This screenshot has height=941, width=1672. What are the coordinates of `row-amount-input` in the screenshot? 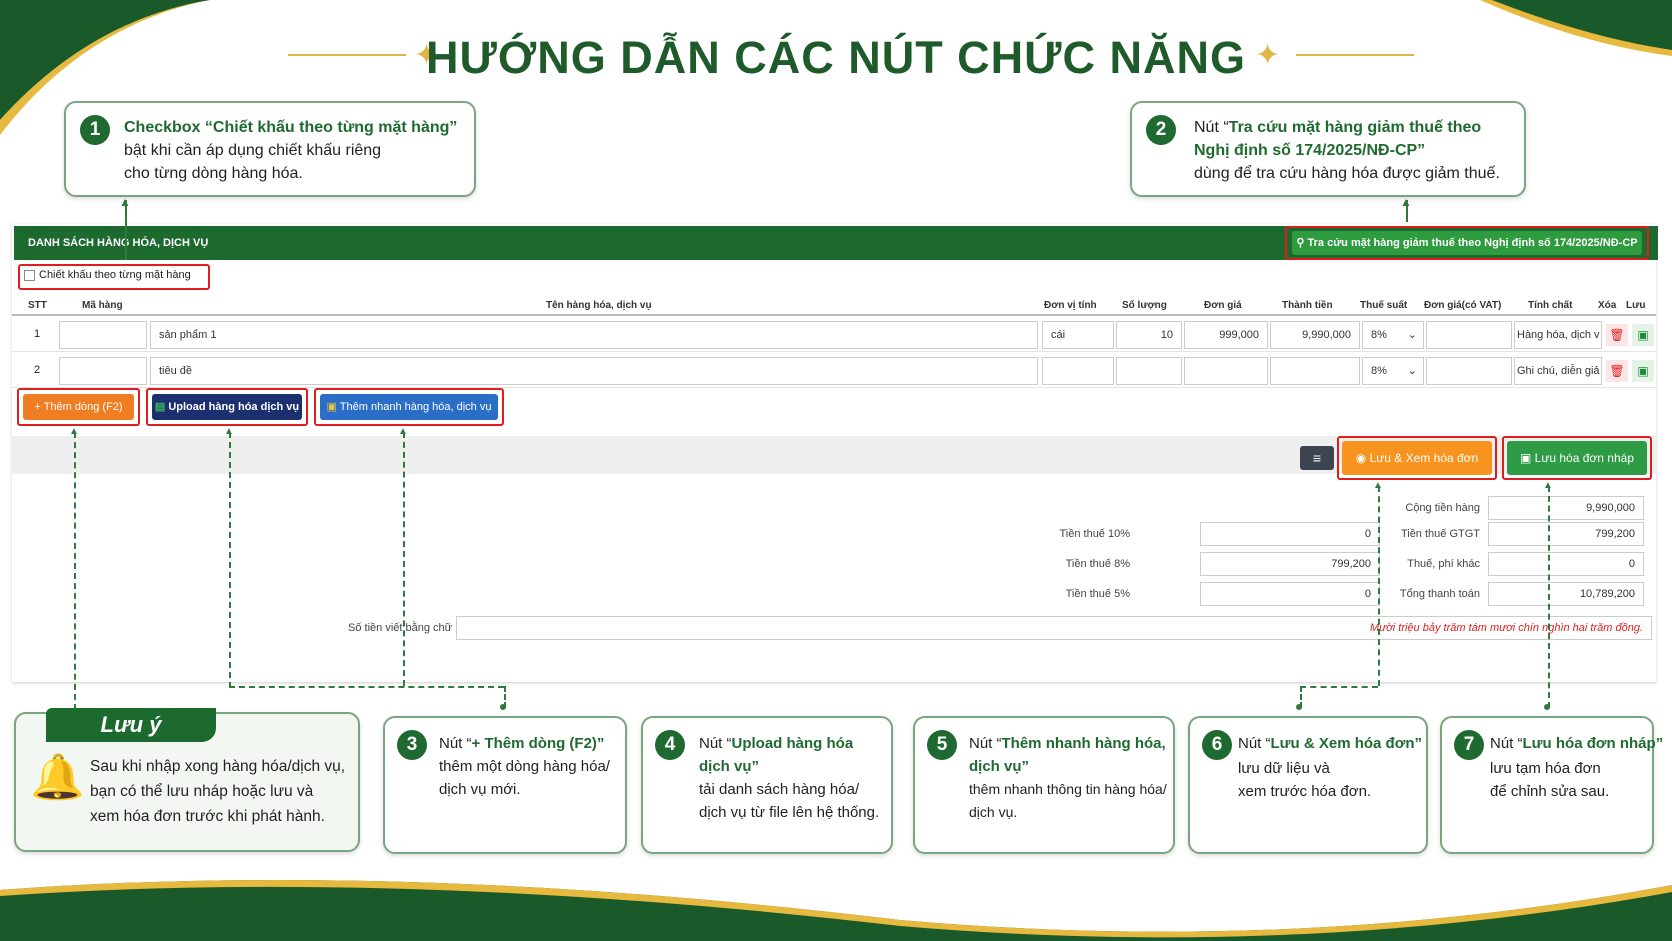 It's located at (1315, 371).